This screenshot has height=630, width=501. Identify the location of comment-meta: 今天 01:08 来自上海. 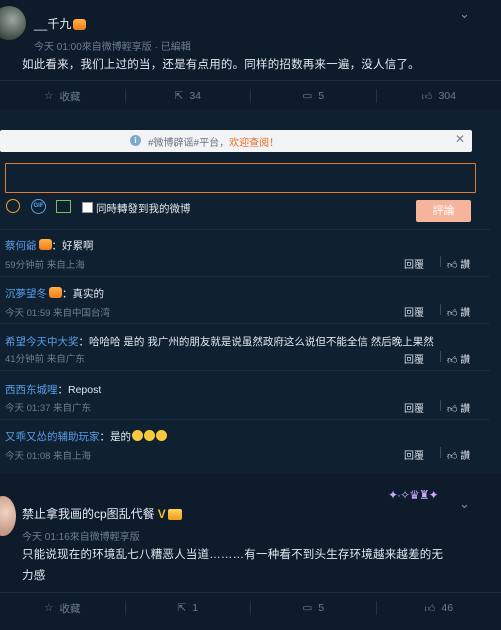
(48, 456).